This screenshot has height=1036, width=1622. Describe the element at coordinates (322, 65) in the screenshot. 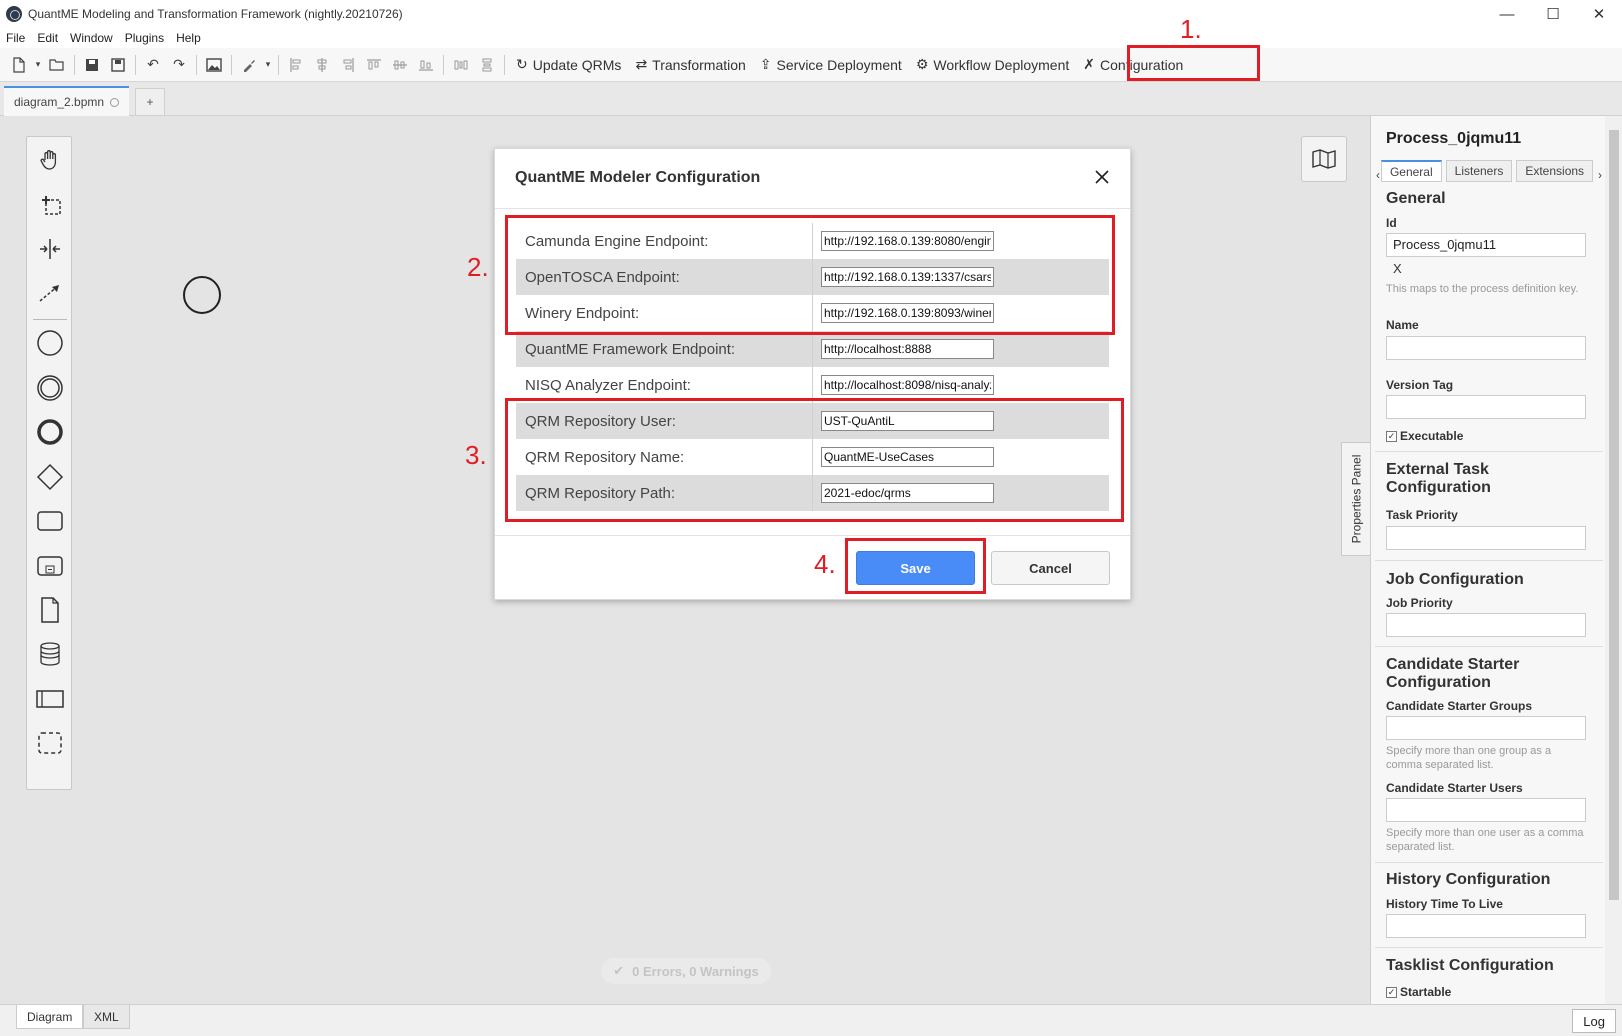

I see `align-center-icon` at that location.